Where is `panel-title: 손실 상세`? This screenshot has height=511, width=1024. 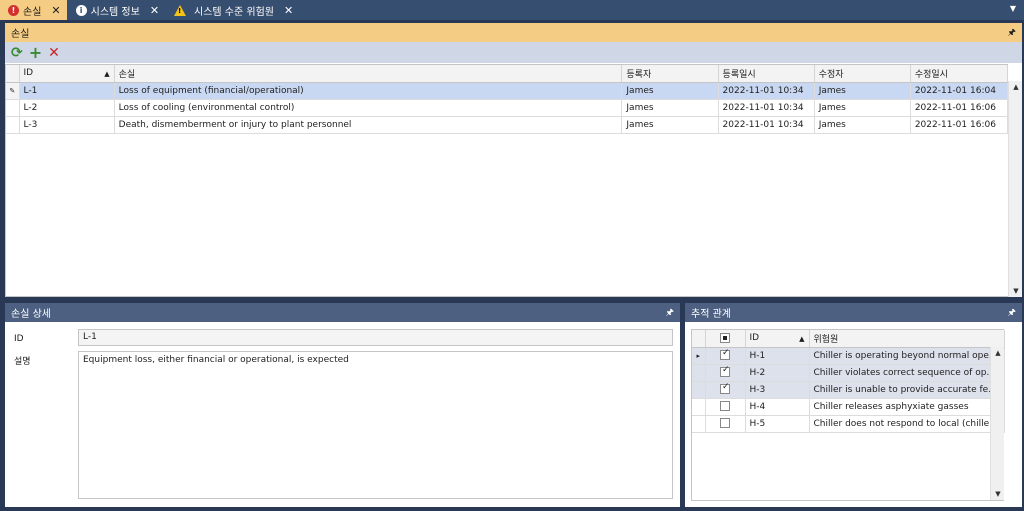 panel-title: 손실 상세 is located at coordinates (31, 314).